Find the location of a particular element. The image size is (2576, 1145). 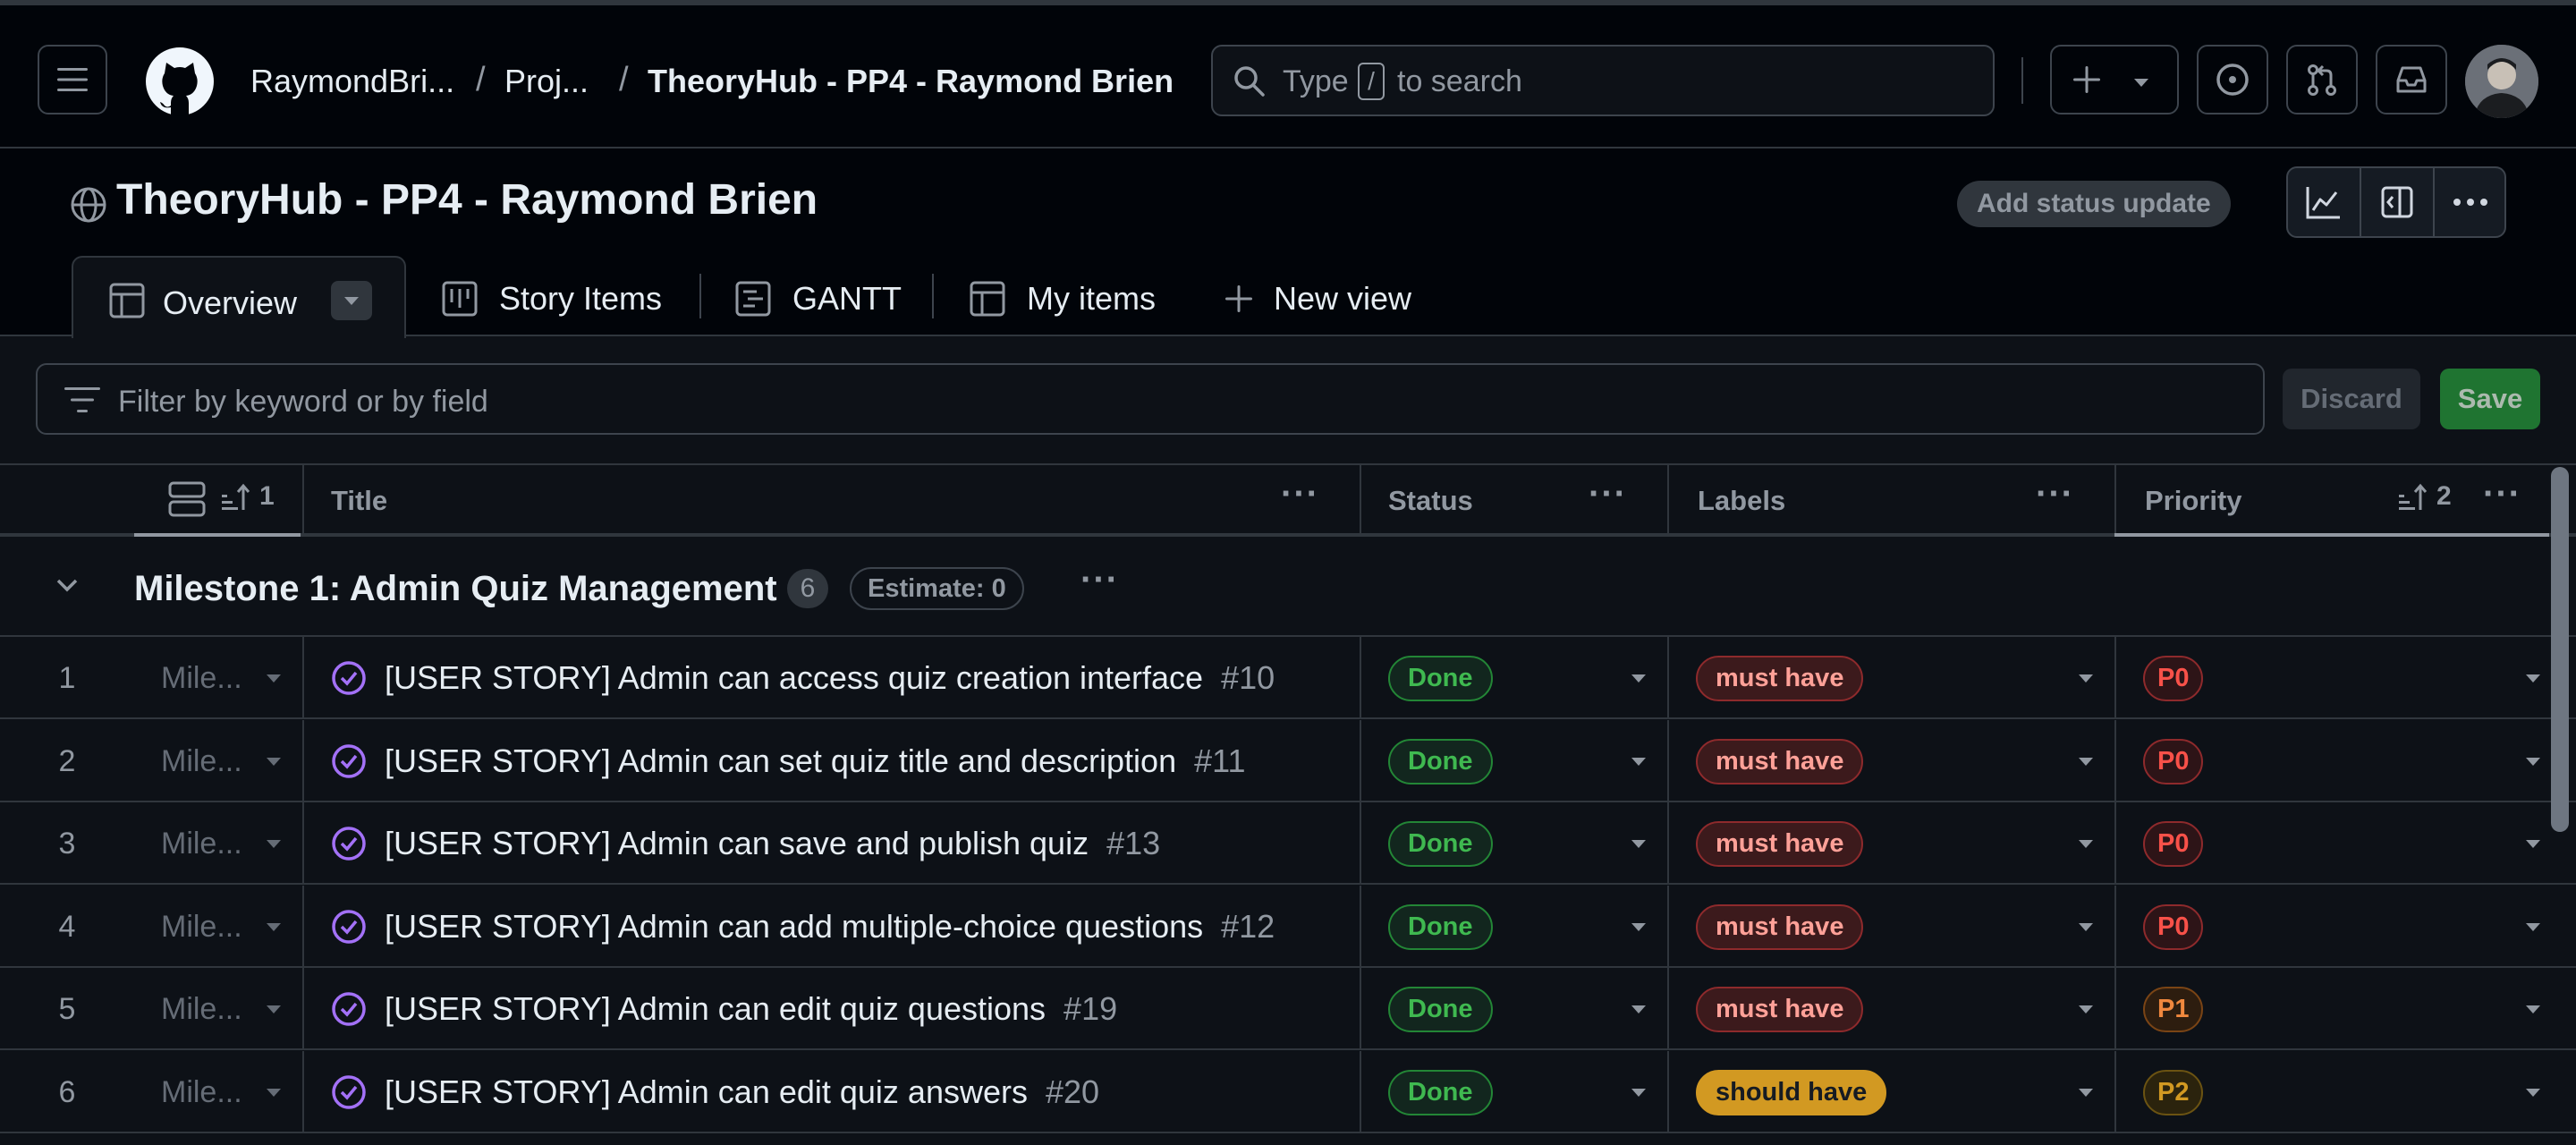

tab-new-view: New view is located at coordinates (1317, 298).